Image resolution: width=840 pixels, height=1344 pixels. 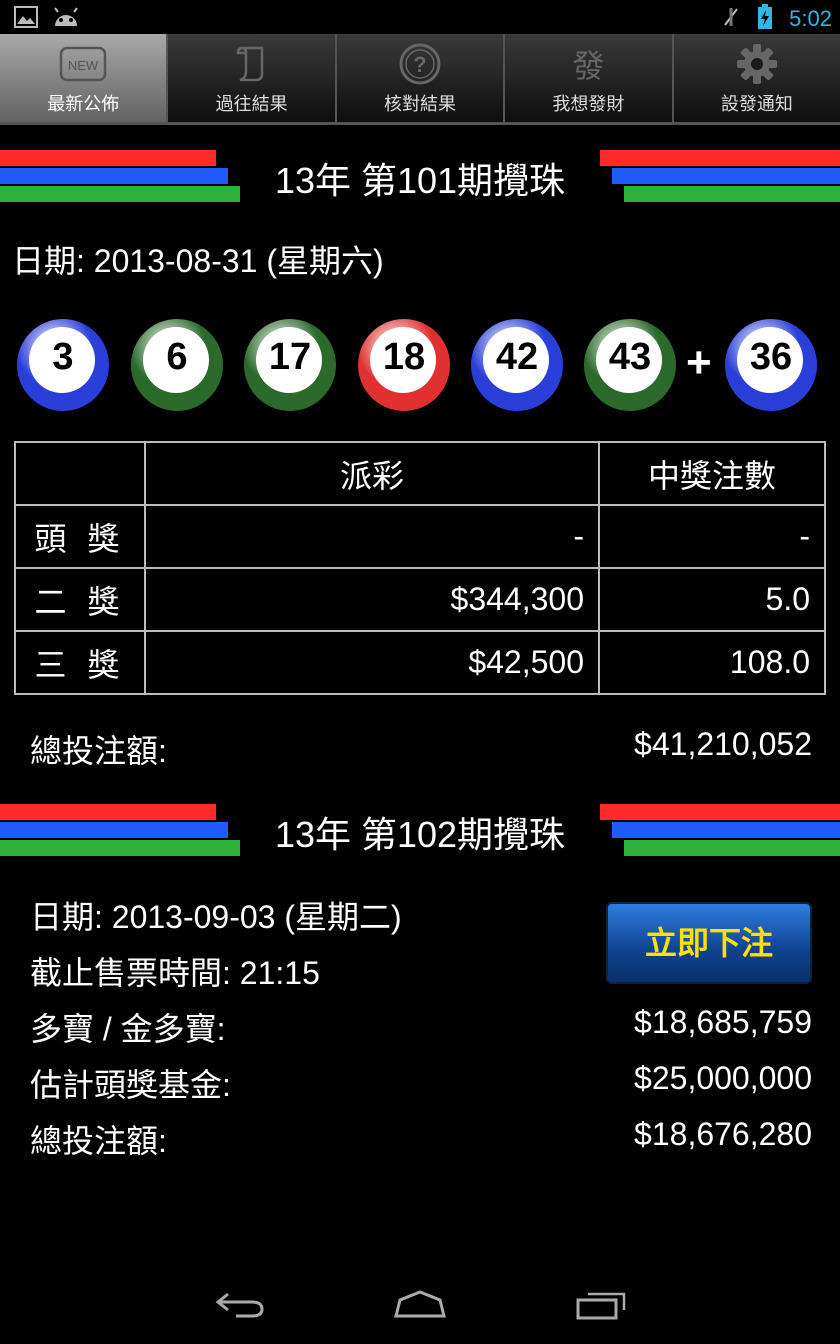 I want to click on tab-get-rich: 發 我想發財, so click(x=589, y=78).